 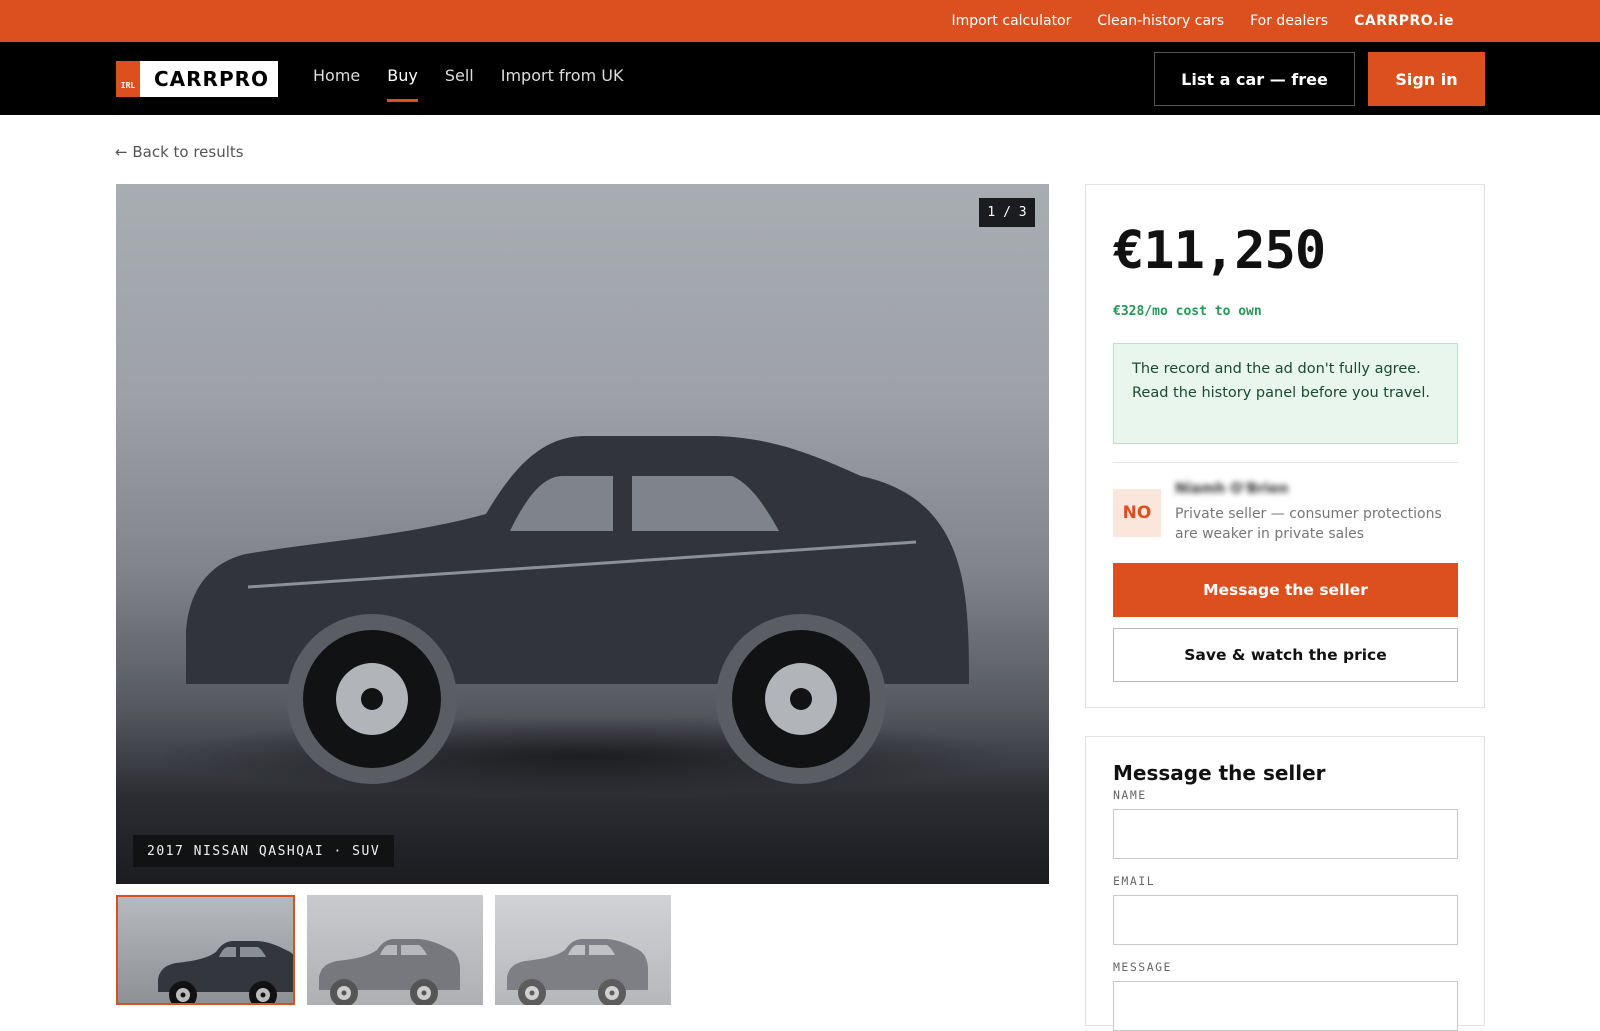 I want to click on car-shadow, so click(x=586, y=756).